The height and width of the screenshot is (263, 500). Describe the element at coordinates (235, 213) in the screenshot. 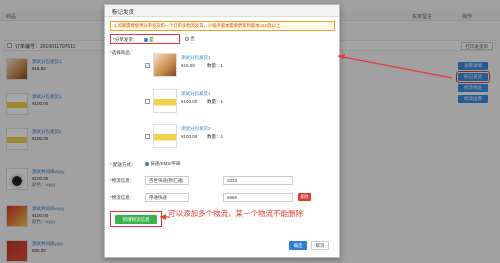

I see `annotation-text: 可以添加多个物流，某一个物流不能删除` at that location.